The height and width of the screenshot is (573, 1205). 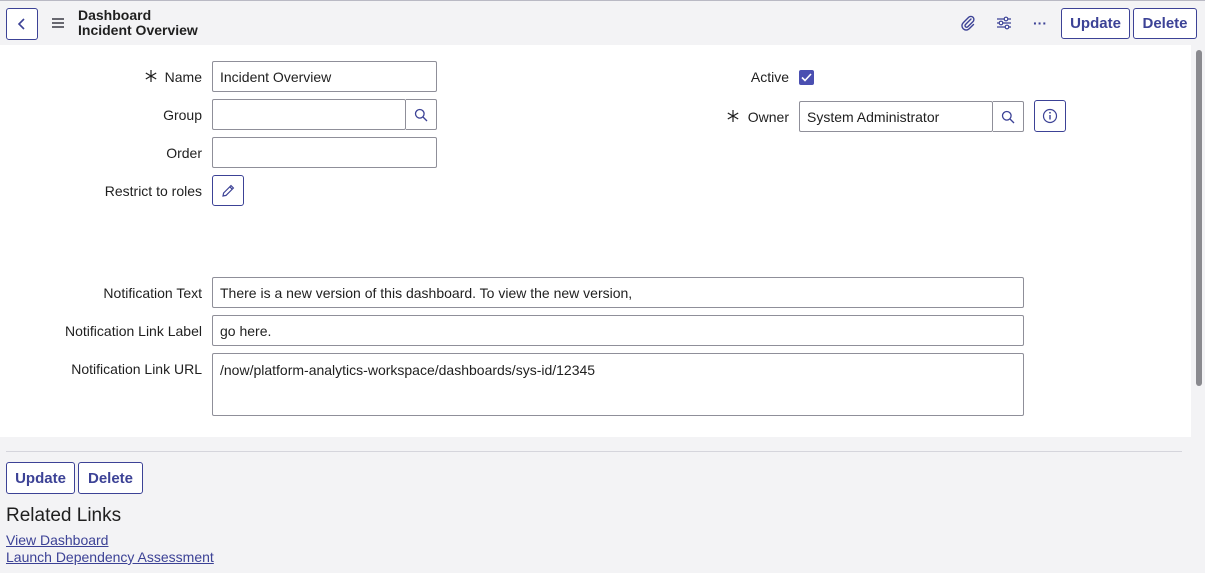 I want to click on checkmark-icon, so click(x=806, y=77).